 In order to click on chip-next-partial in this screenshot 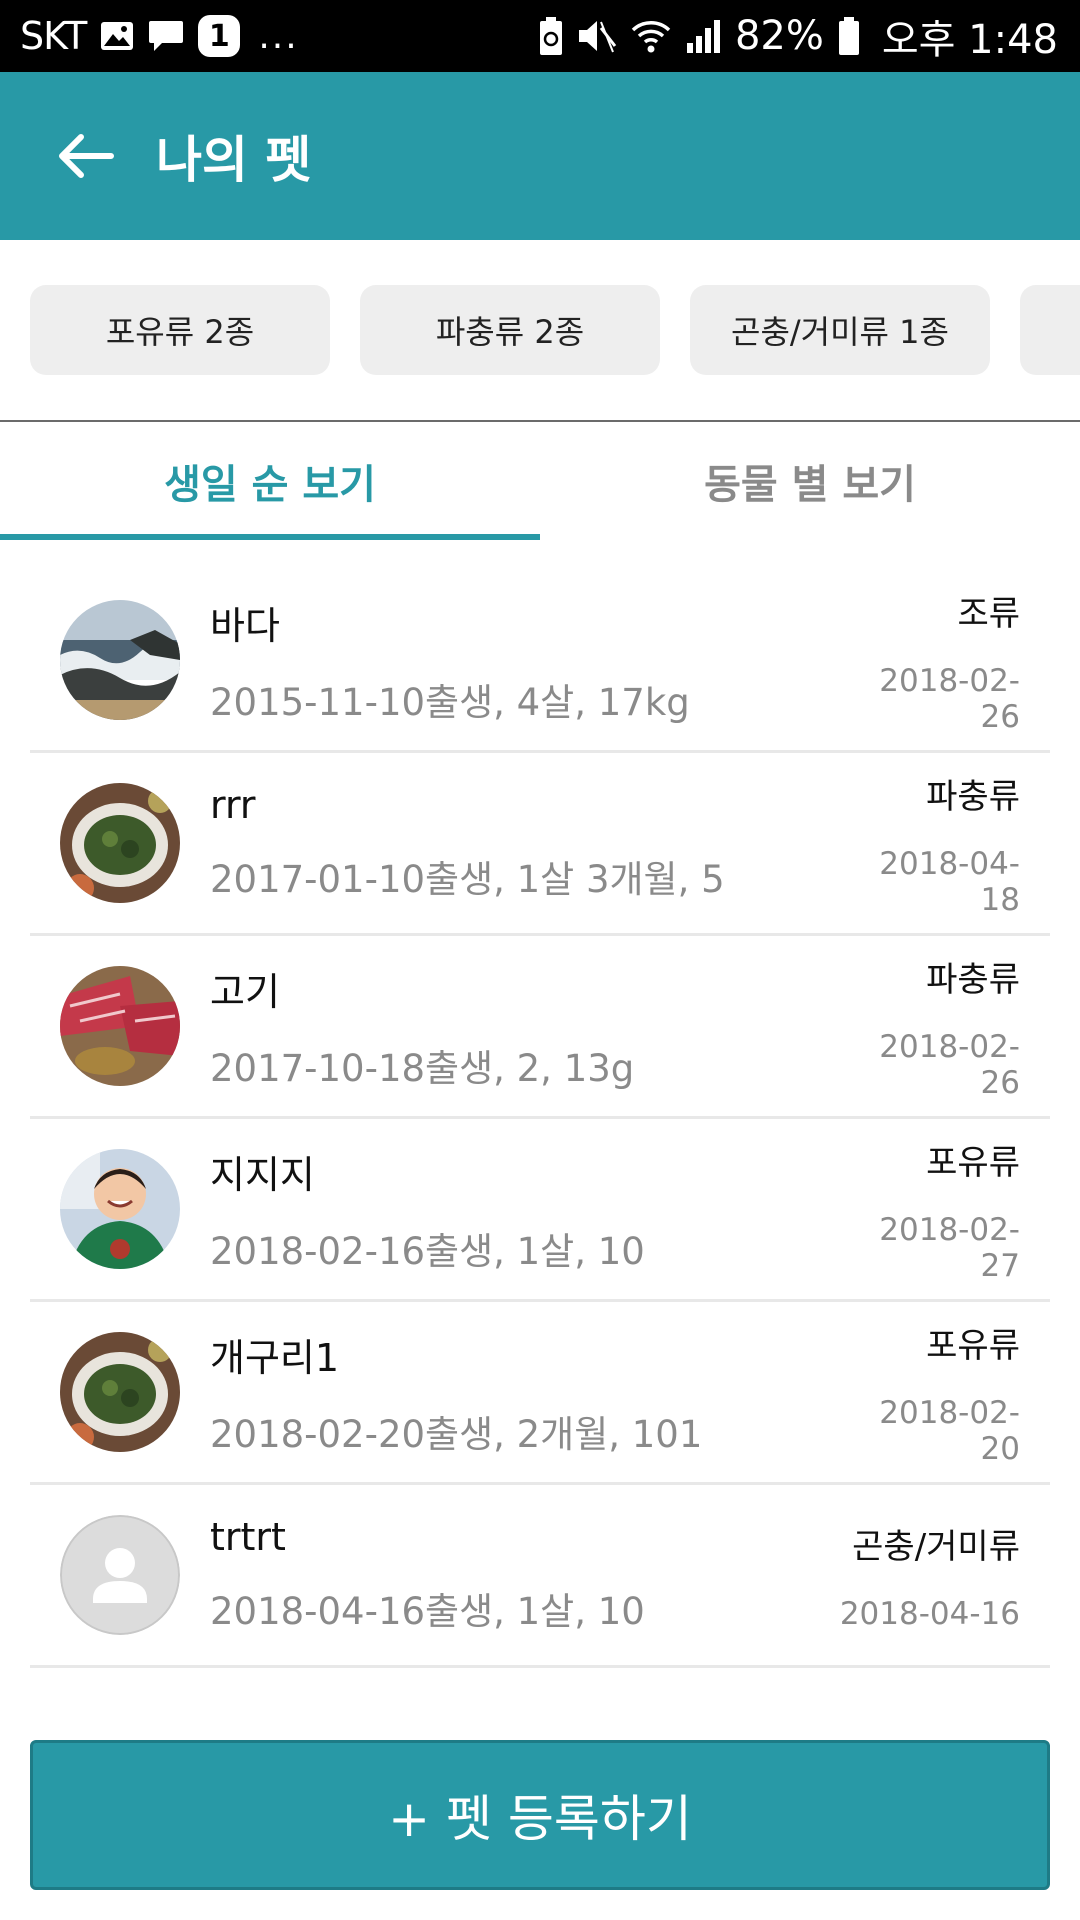, I will do `click(1050, 330)`.